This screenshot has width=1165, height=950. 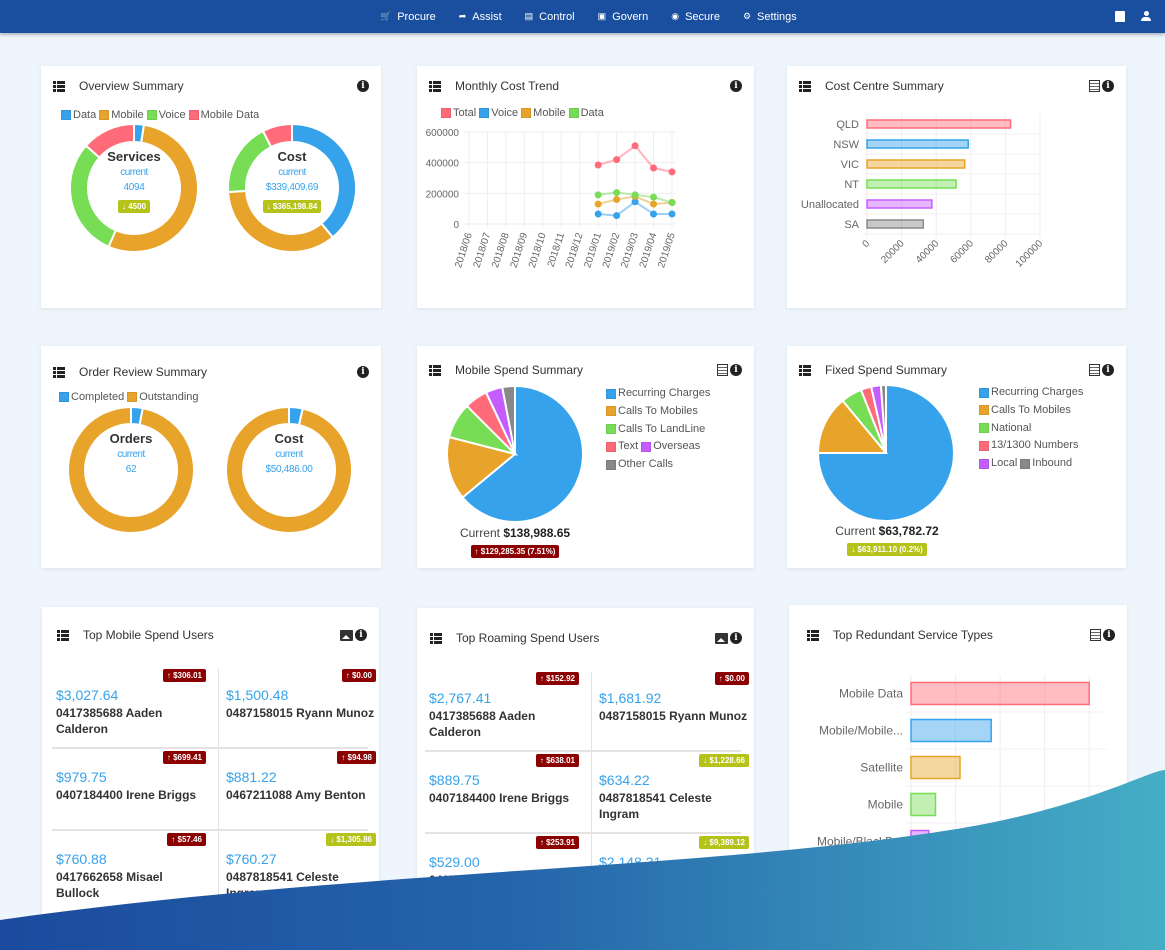 What do you see at coordinates (515, 454) in the screenshot?
I see `mobile-spend-pie-chart` at bounding box center [515, 454].